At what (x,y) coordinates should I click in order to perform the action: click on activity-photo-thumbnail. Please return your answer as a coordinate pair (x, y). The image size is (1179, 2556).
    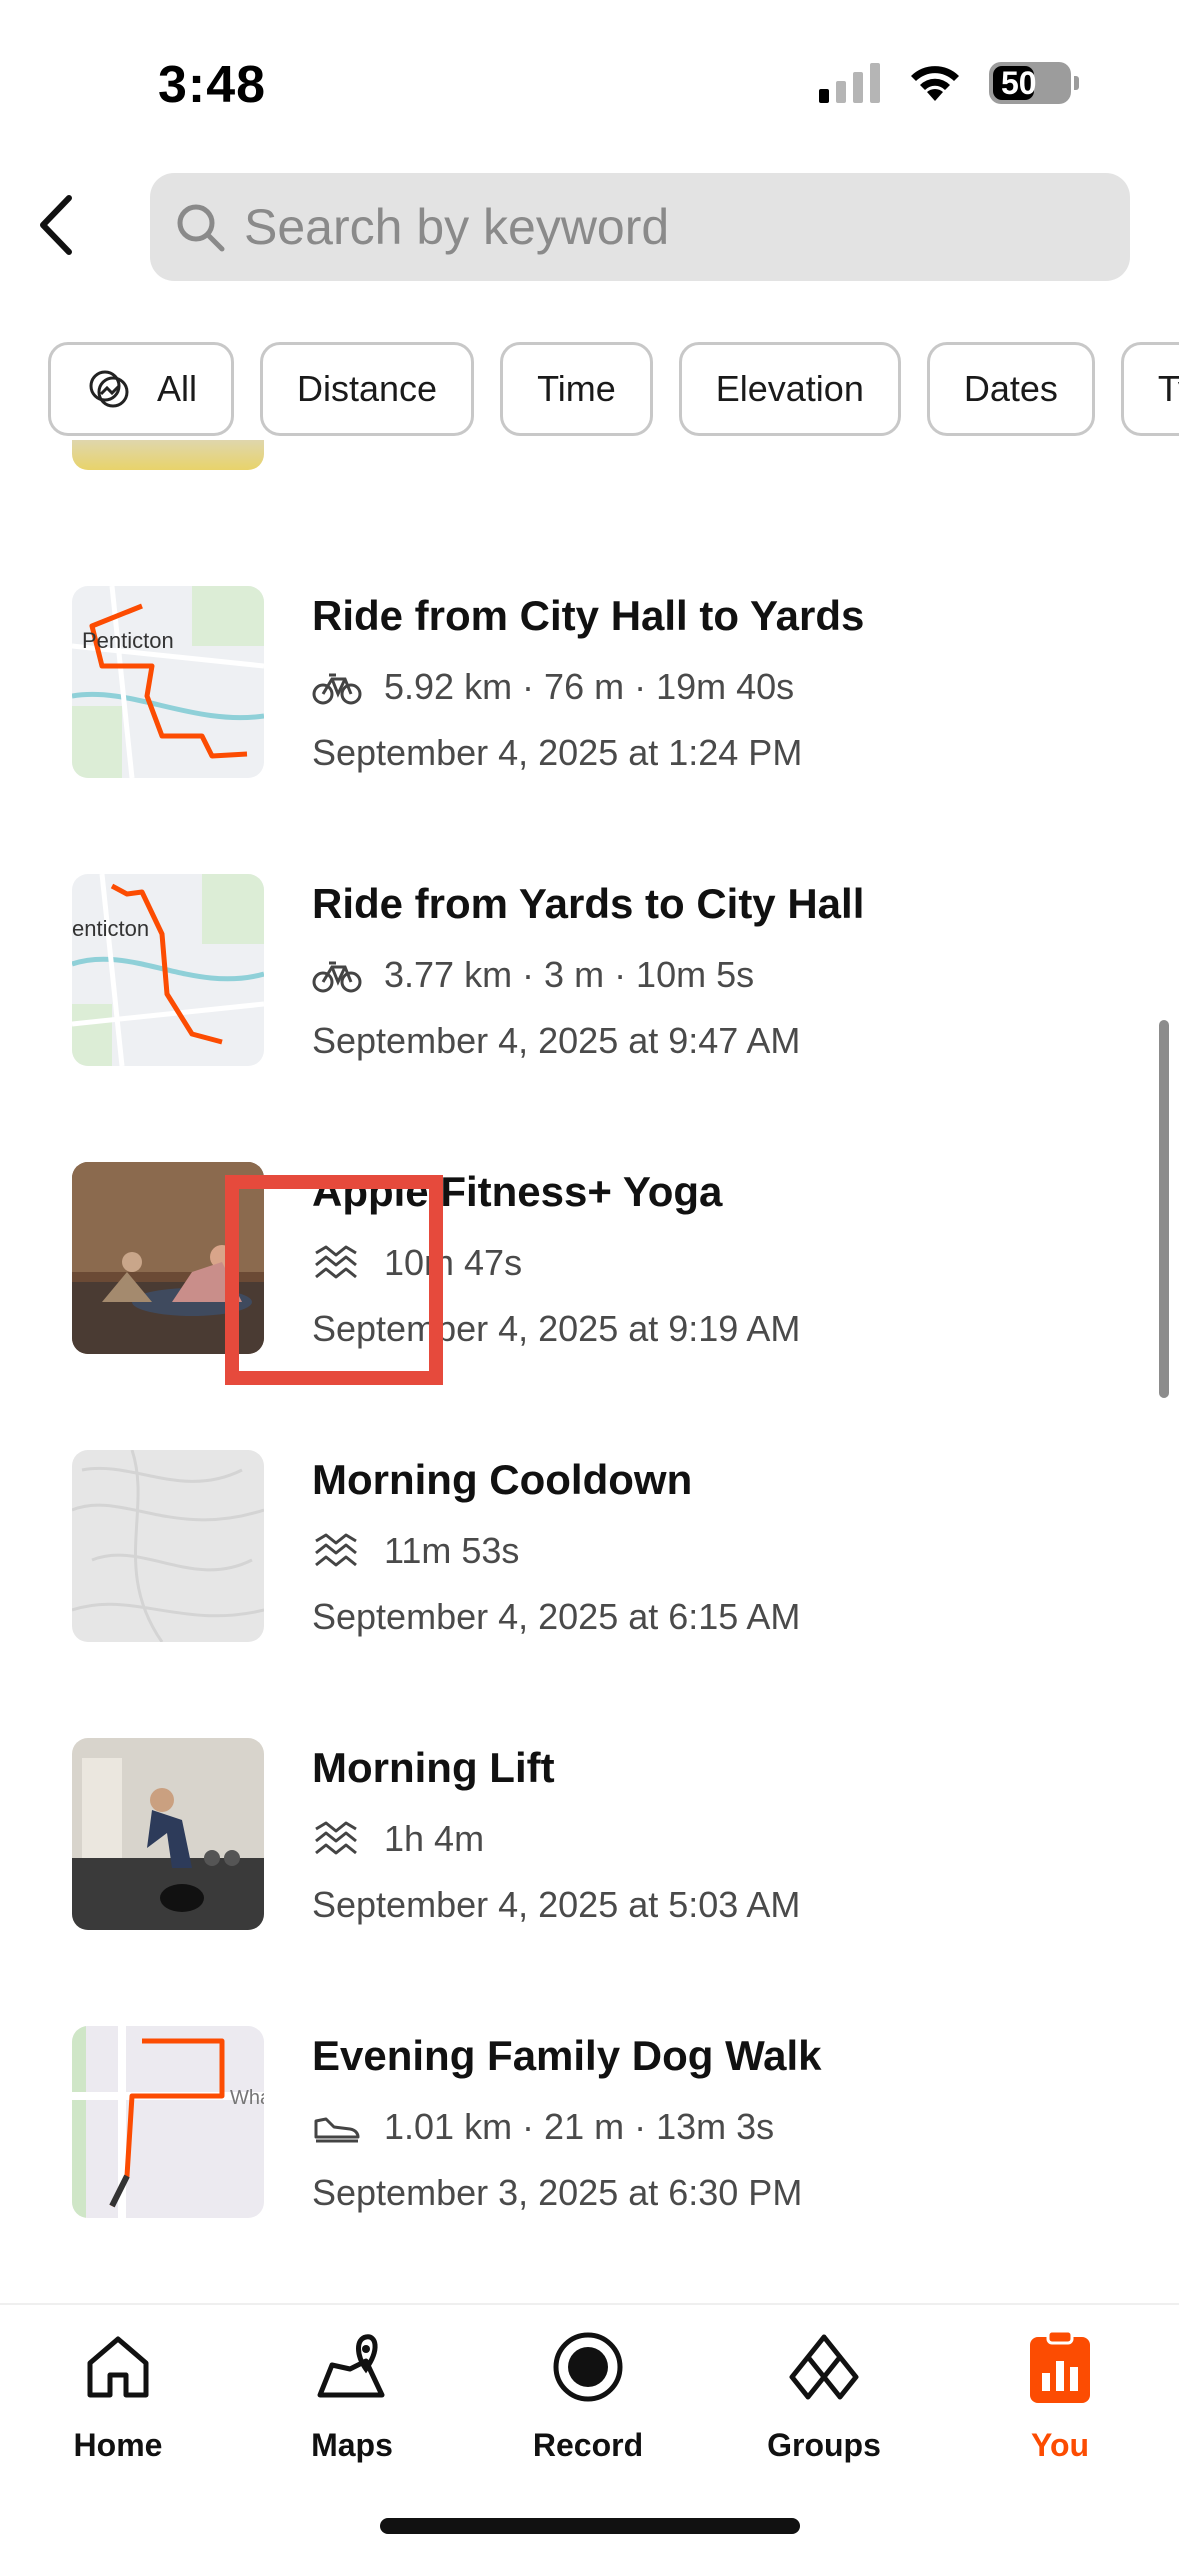
    Looking at the image, I should click on (168, 1834).